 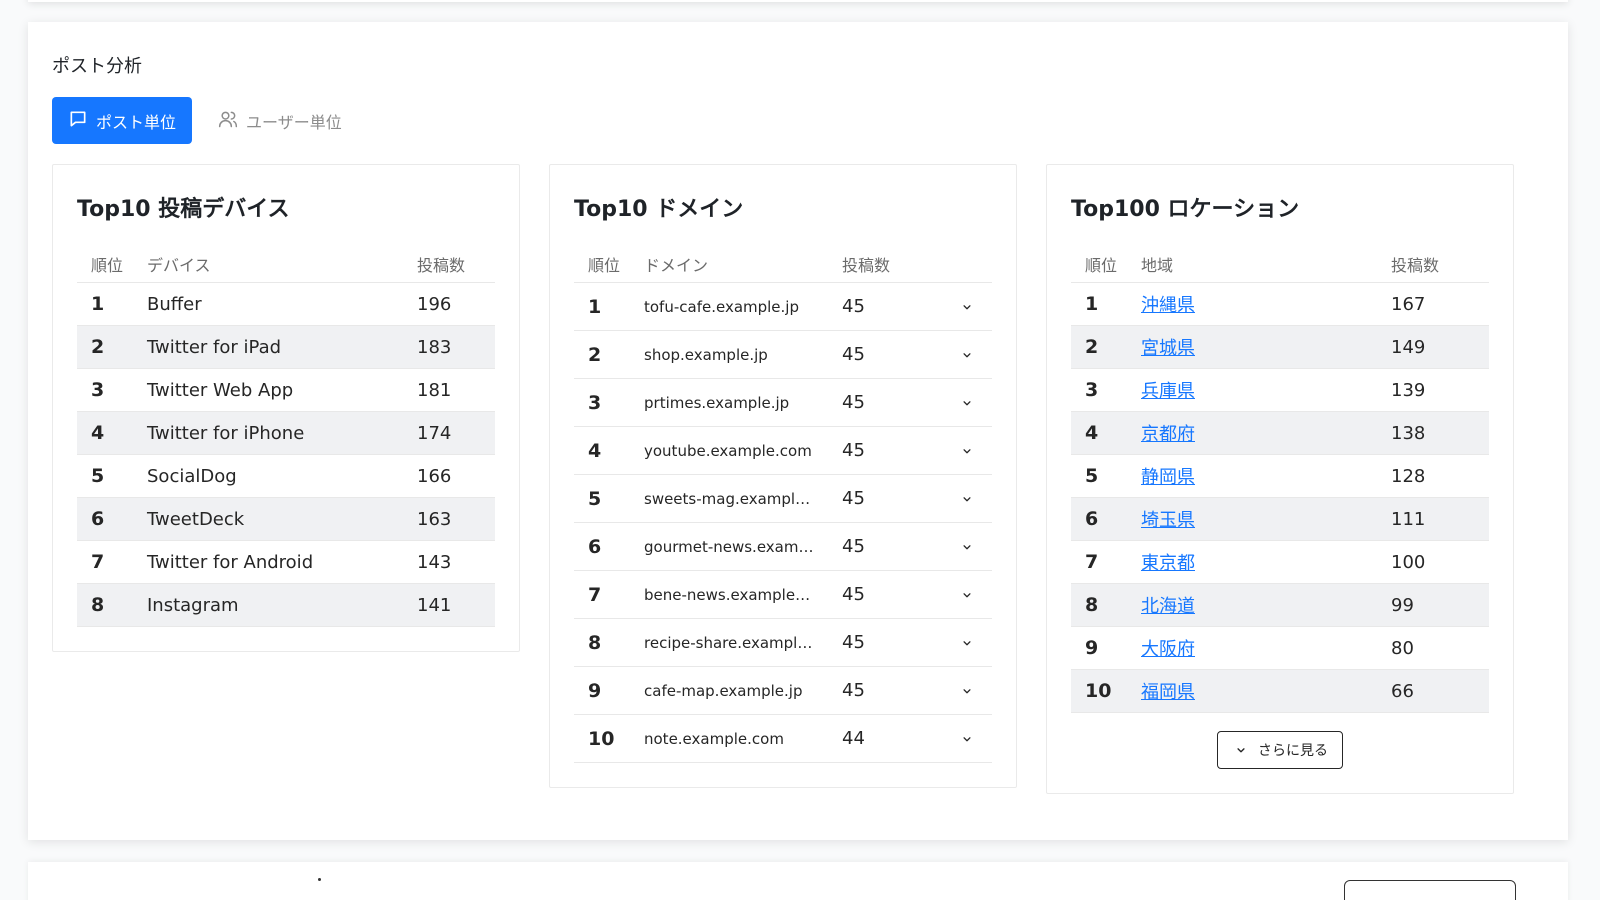 What do you see at coordinates (1280, 605) in the screenshot?
I see `table-row: 8 北海道 99` at bounding box center [1280, 605].